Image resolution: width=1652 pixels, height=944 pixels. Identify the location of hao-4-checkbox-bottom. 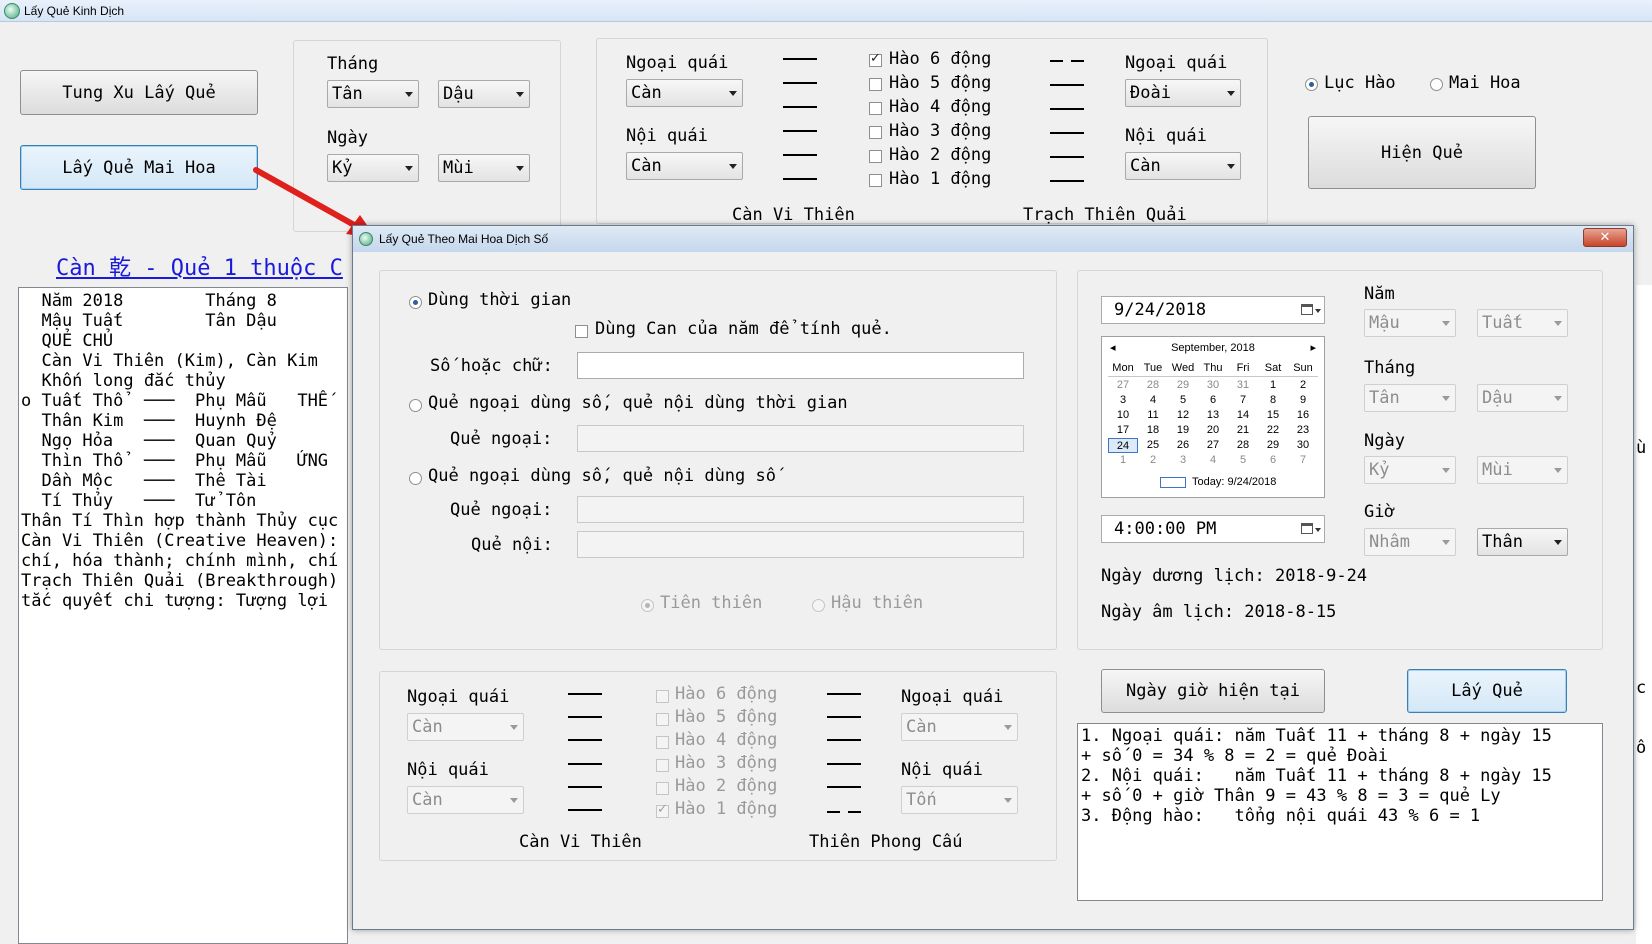
(662, 742).